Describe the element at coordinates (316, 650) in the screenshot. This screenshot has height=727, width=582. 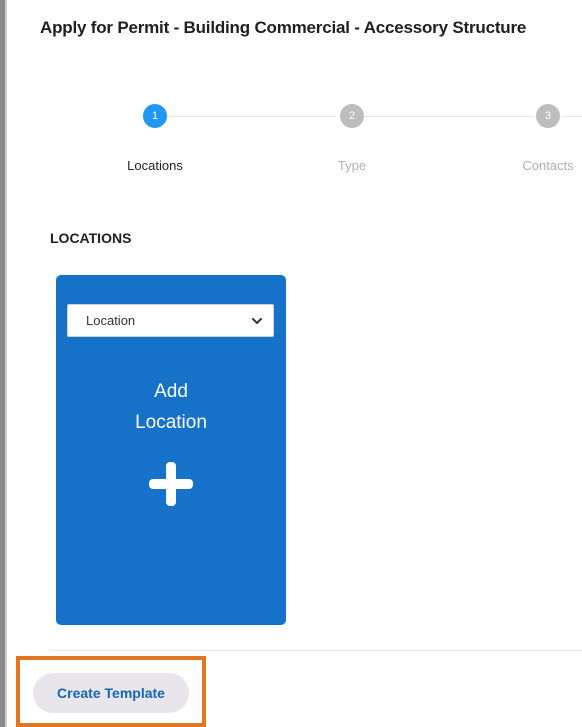
I see `footer-divider` at that location.